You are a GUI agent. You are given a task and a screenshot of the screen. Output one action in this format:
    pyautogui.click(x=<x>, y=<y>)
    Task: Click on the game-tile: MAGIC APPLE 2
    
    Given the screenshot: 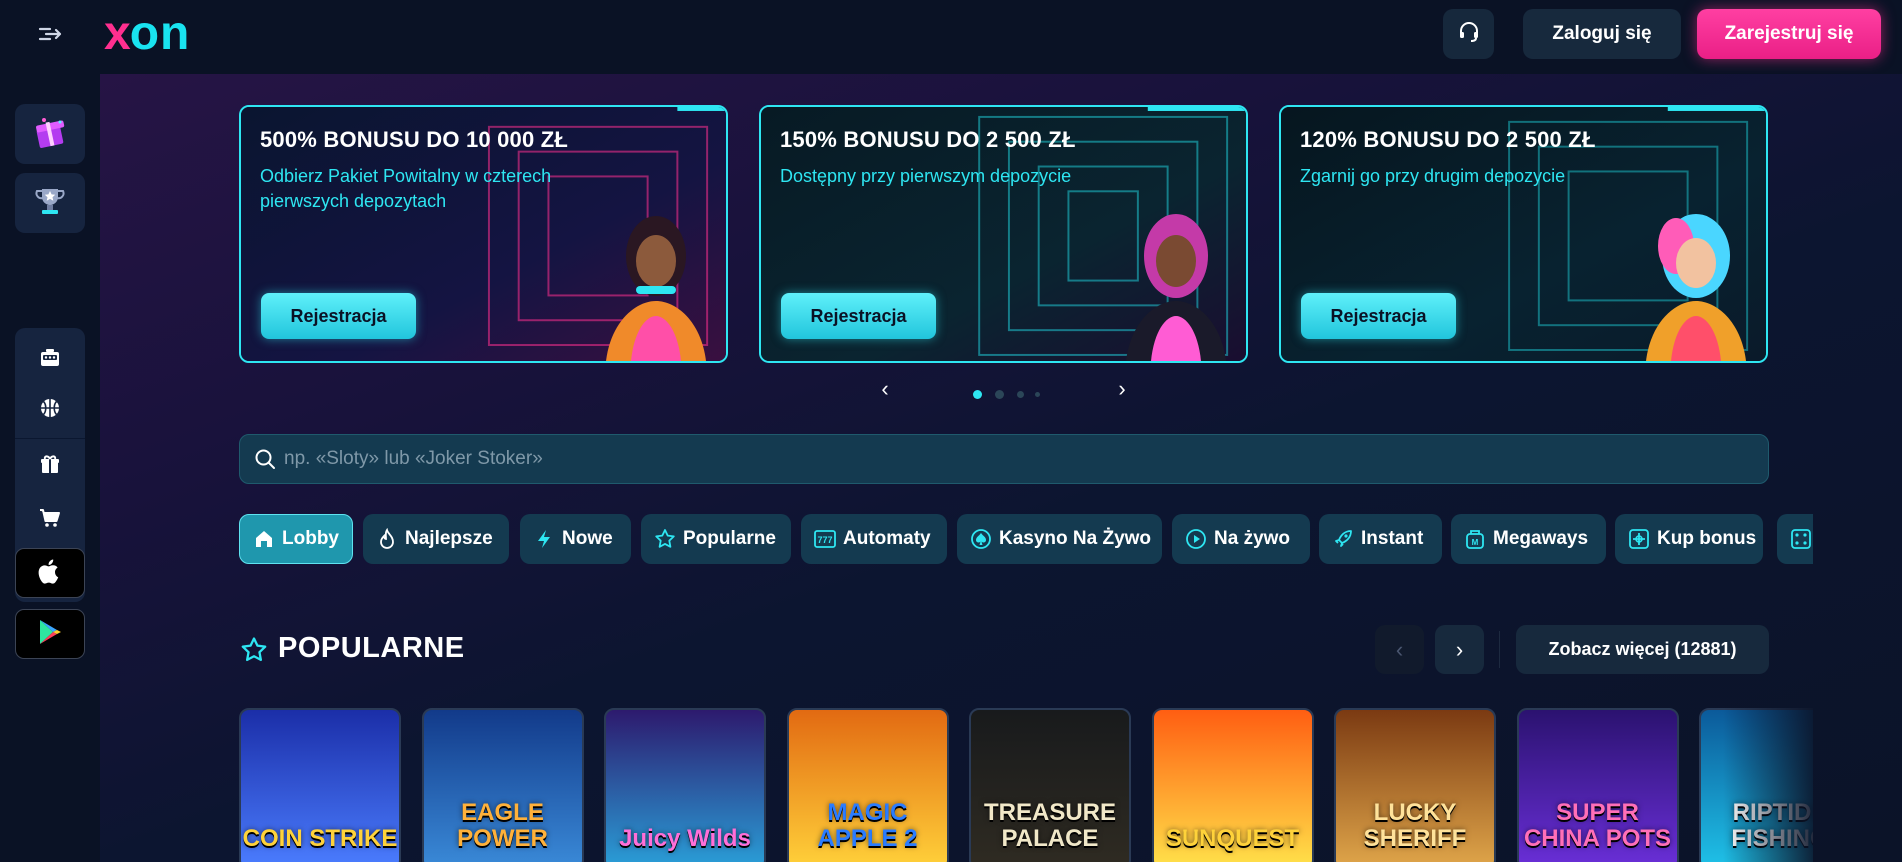 What is the action you would take?
    pyautogui.click(x=867, y=785)
    